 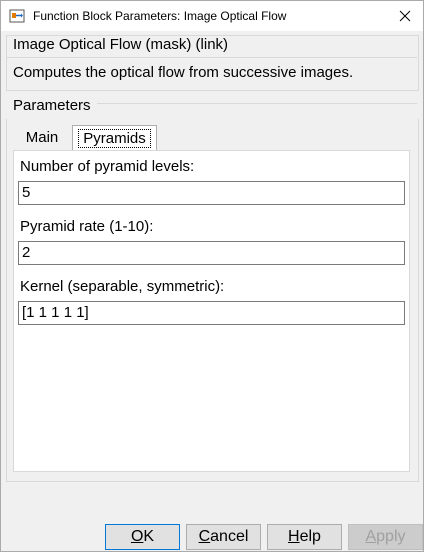 I want to click on kernel-label: Kernel (separable, symmetric):, so click(x=122, y=286).